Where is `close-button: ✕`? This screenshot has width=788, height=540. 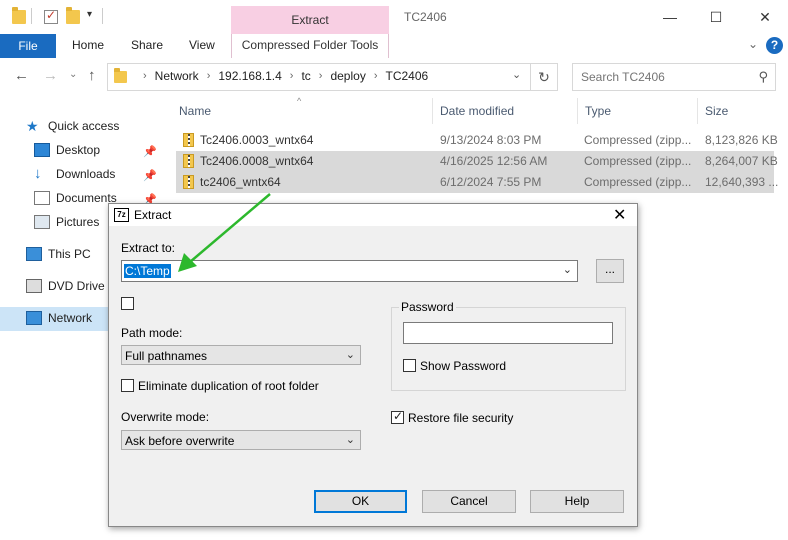 close-button: ✕ is located at coordinates (765, 17).